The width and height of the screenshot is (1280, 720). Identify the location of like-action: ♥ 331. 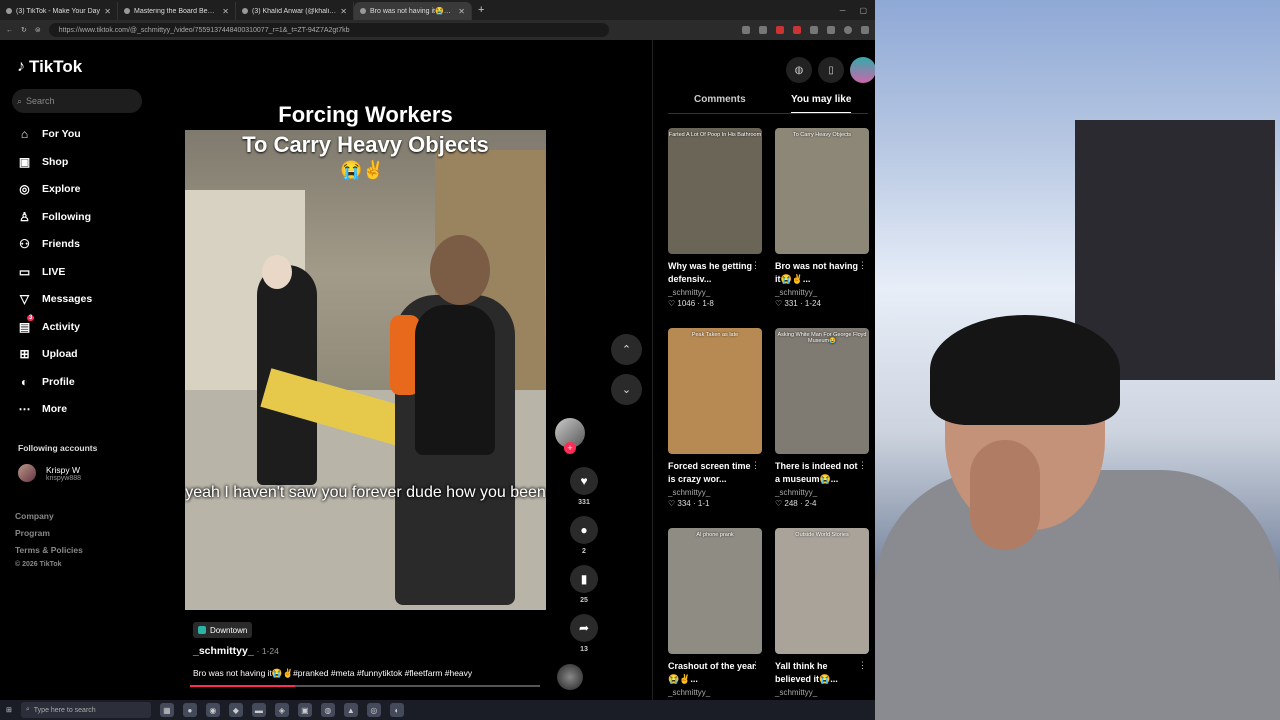
(584, 486).